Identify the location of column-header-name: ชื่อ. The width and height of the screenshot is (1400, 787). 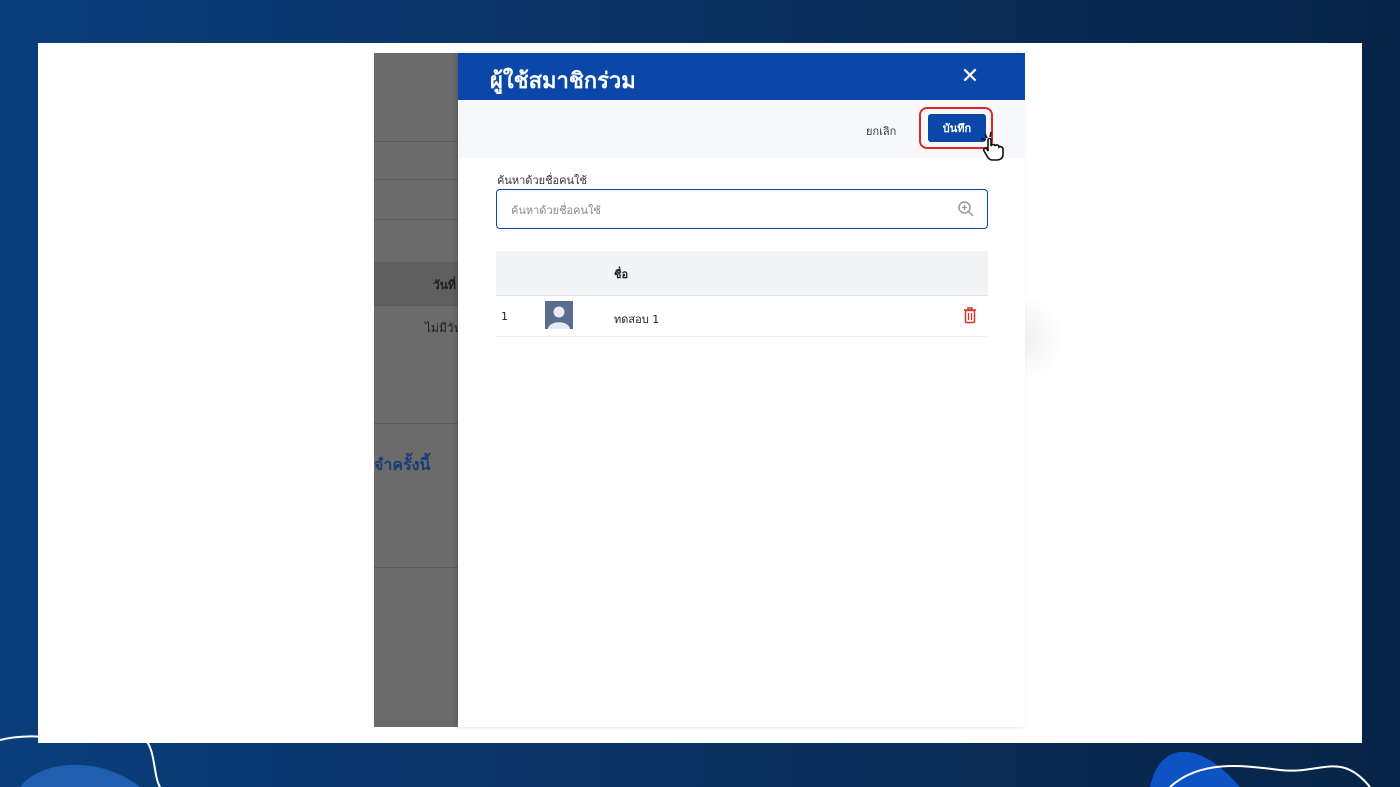
(621, 274).